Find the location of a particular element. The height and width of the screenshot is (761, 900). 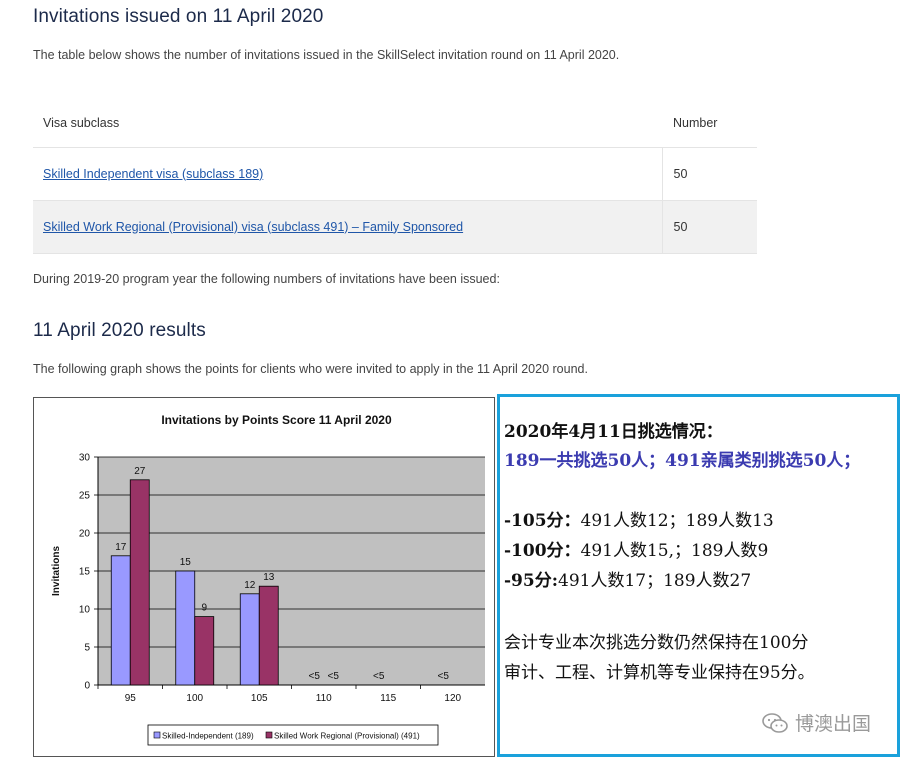

data-label: 17 is located at coordinates (121, 547).